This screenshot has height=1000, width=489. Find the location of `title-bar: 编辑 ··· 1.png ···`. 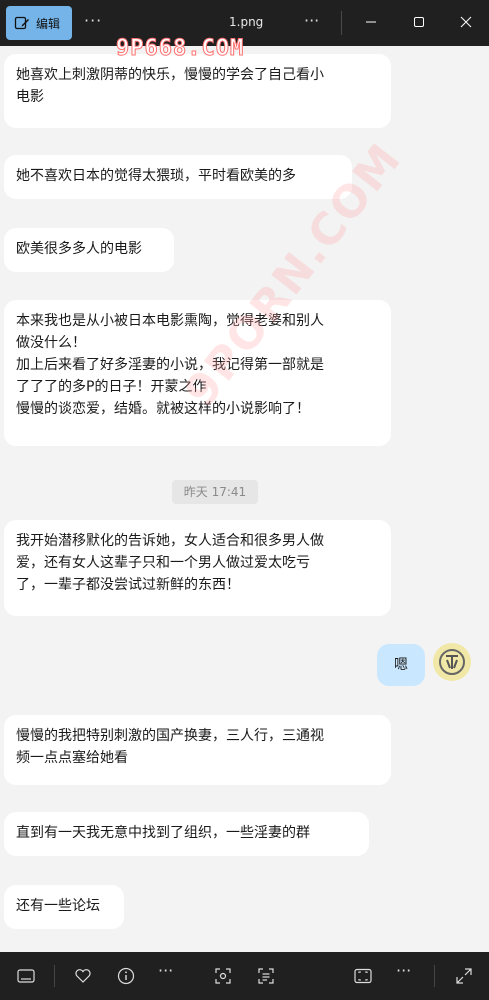

title-bar: 编辑 ··· 1.png ··· is located at coordinates (244, 23).